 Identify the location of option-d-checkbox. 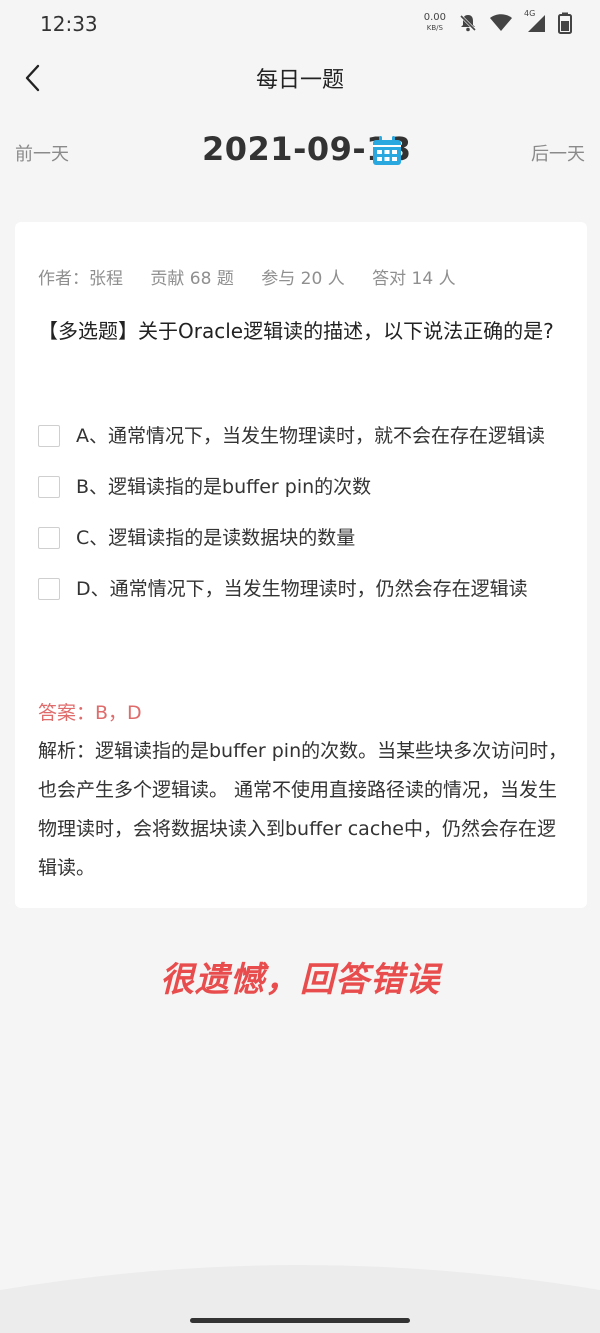
(49, 589).